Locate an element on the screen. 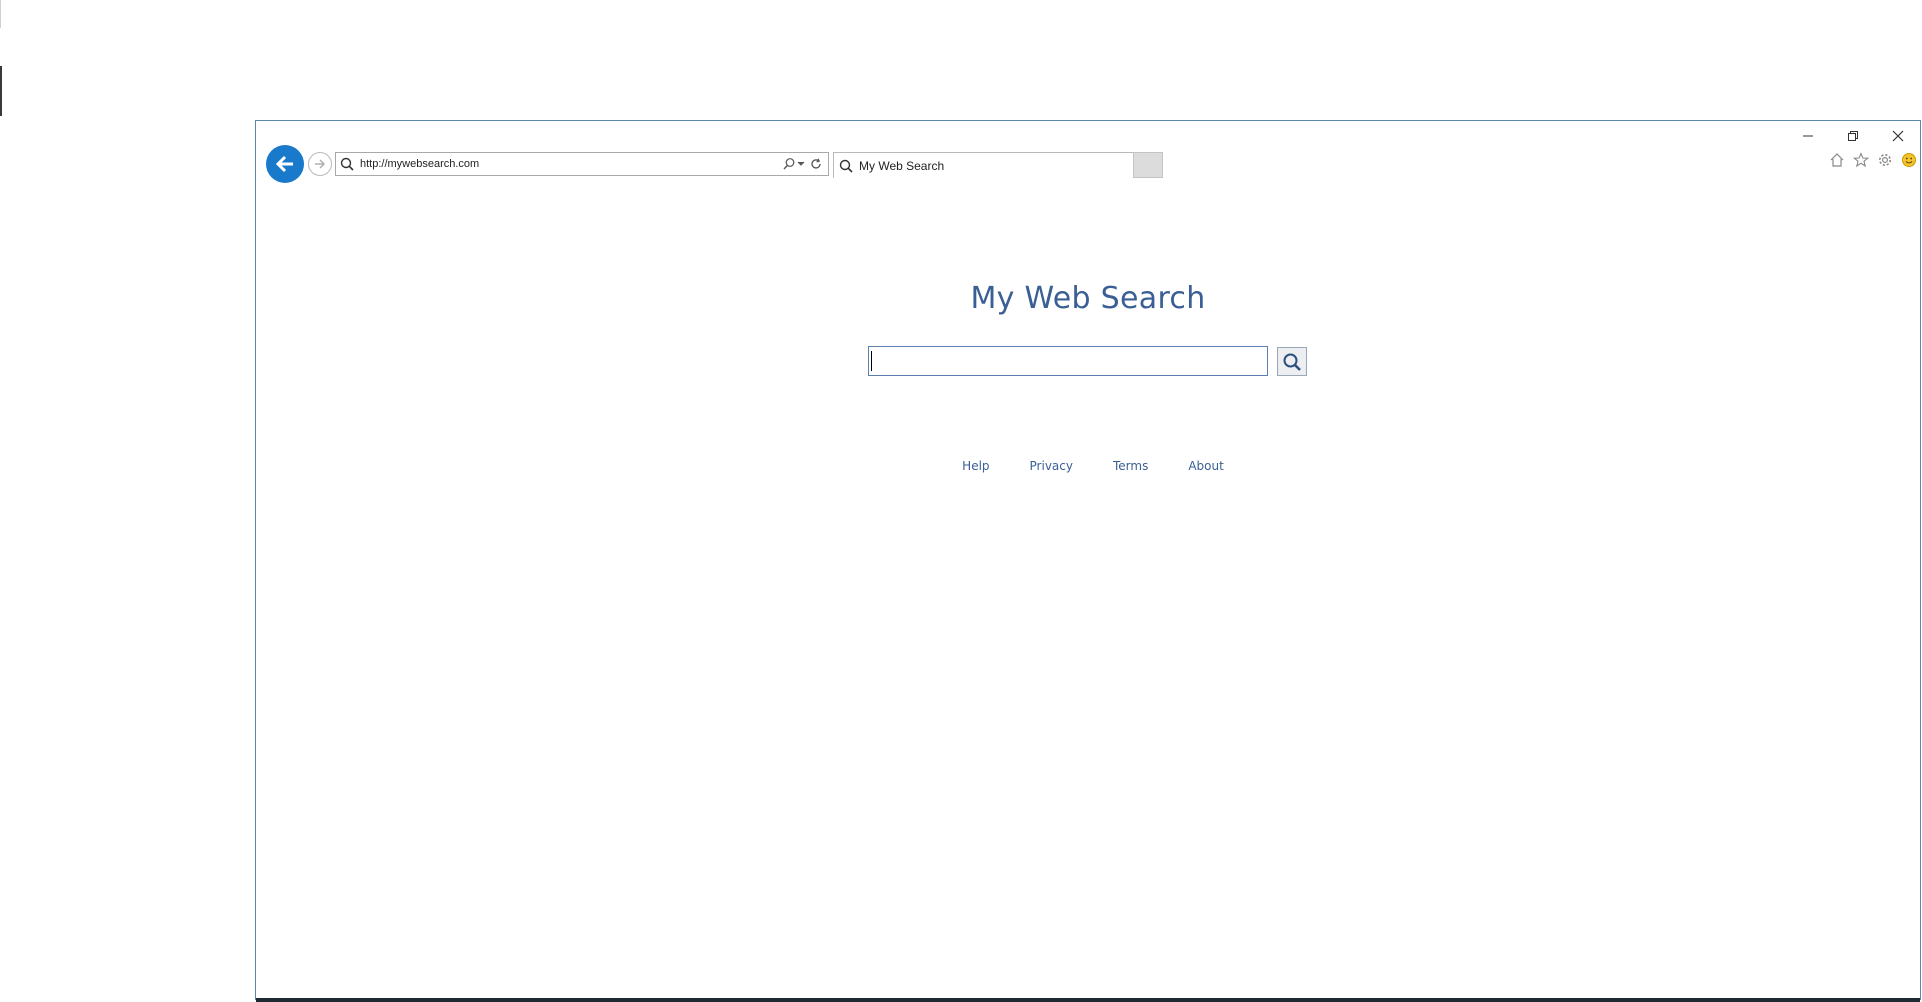 This screenshot has height=1002, width=1922. window-caption-buttons is located at coordinates (1852, 136).